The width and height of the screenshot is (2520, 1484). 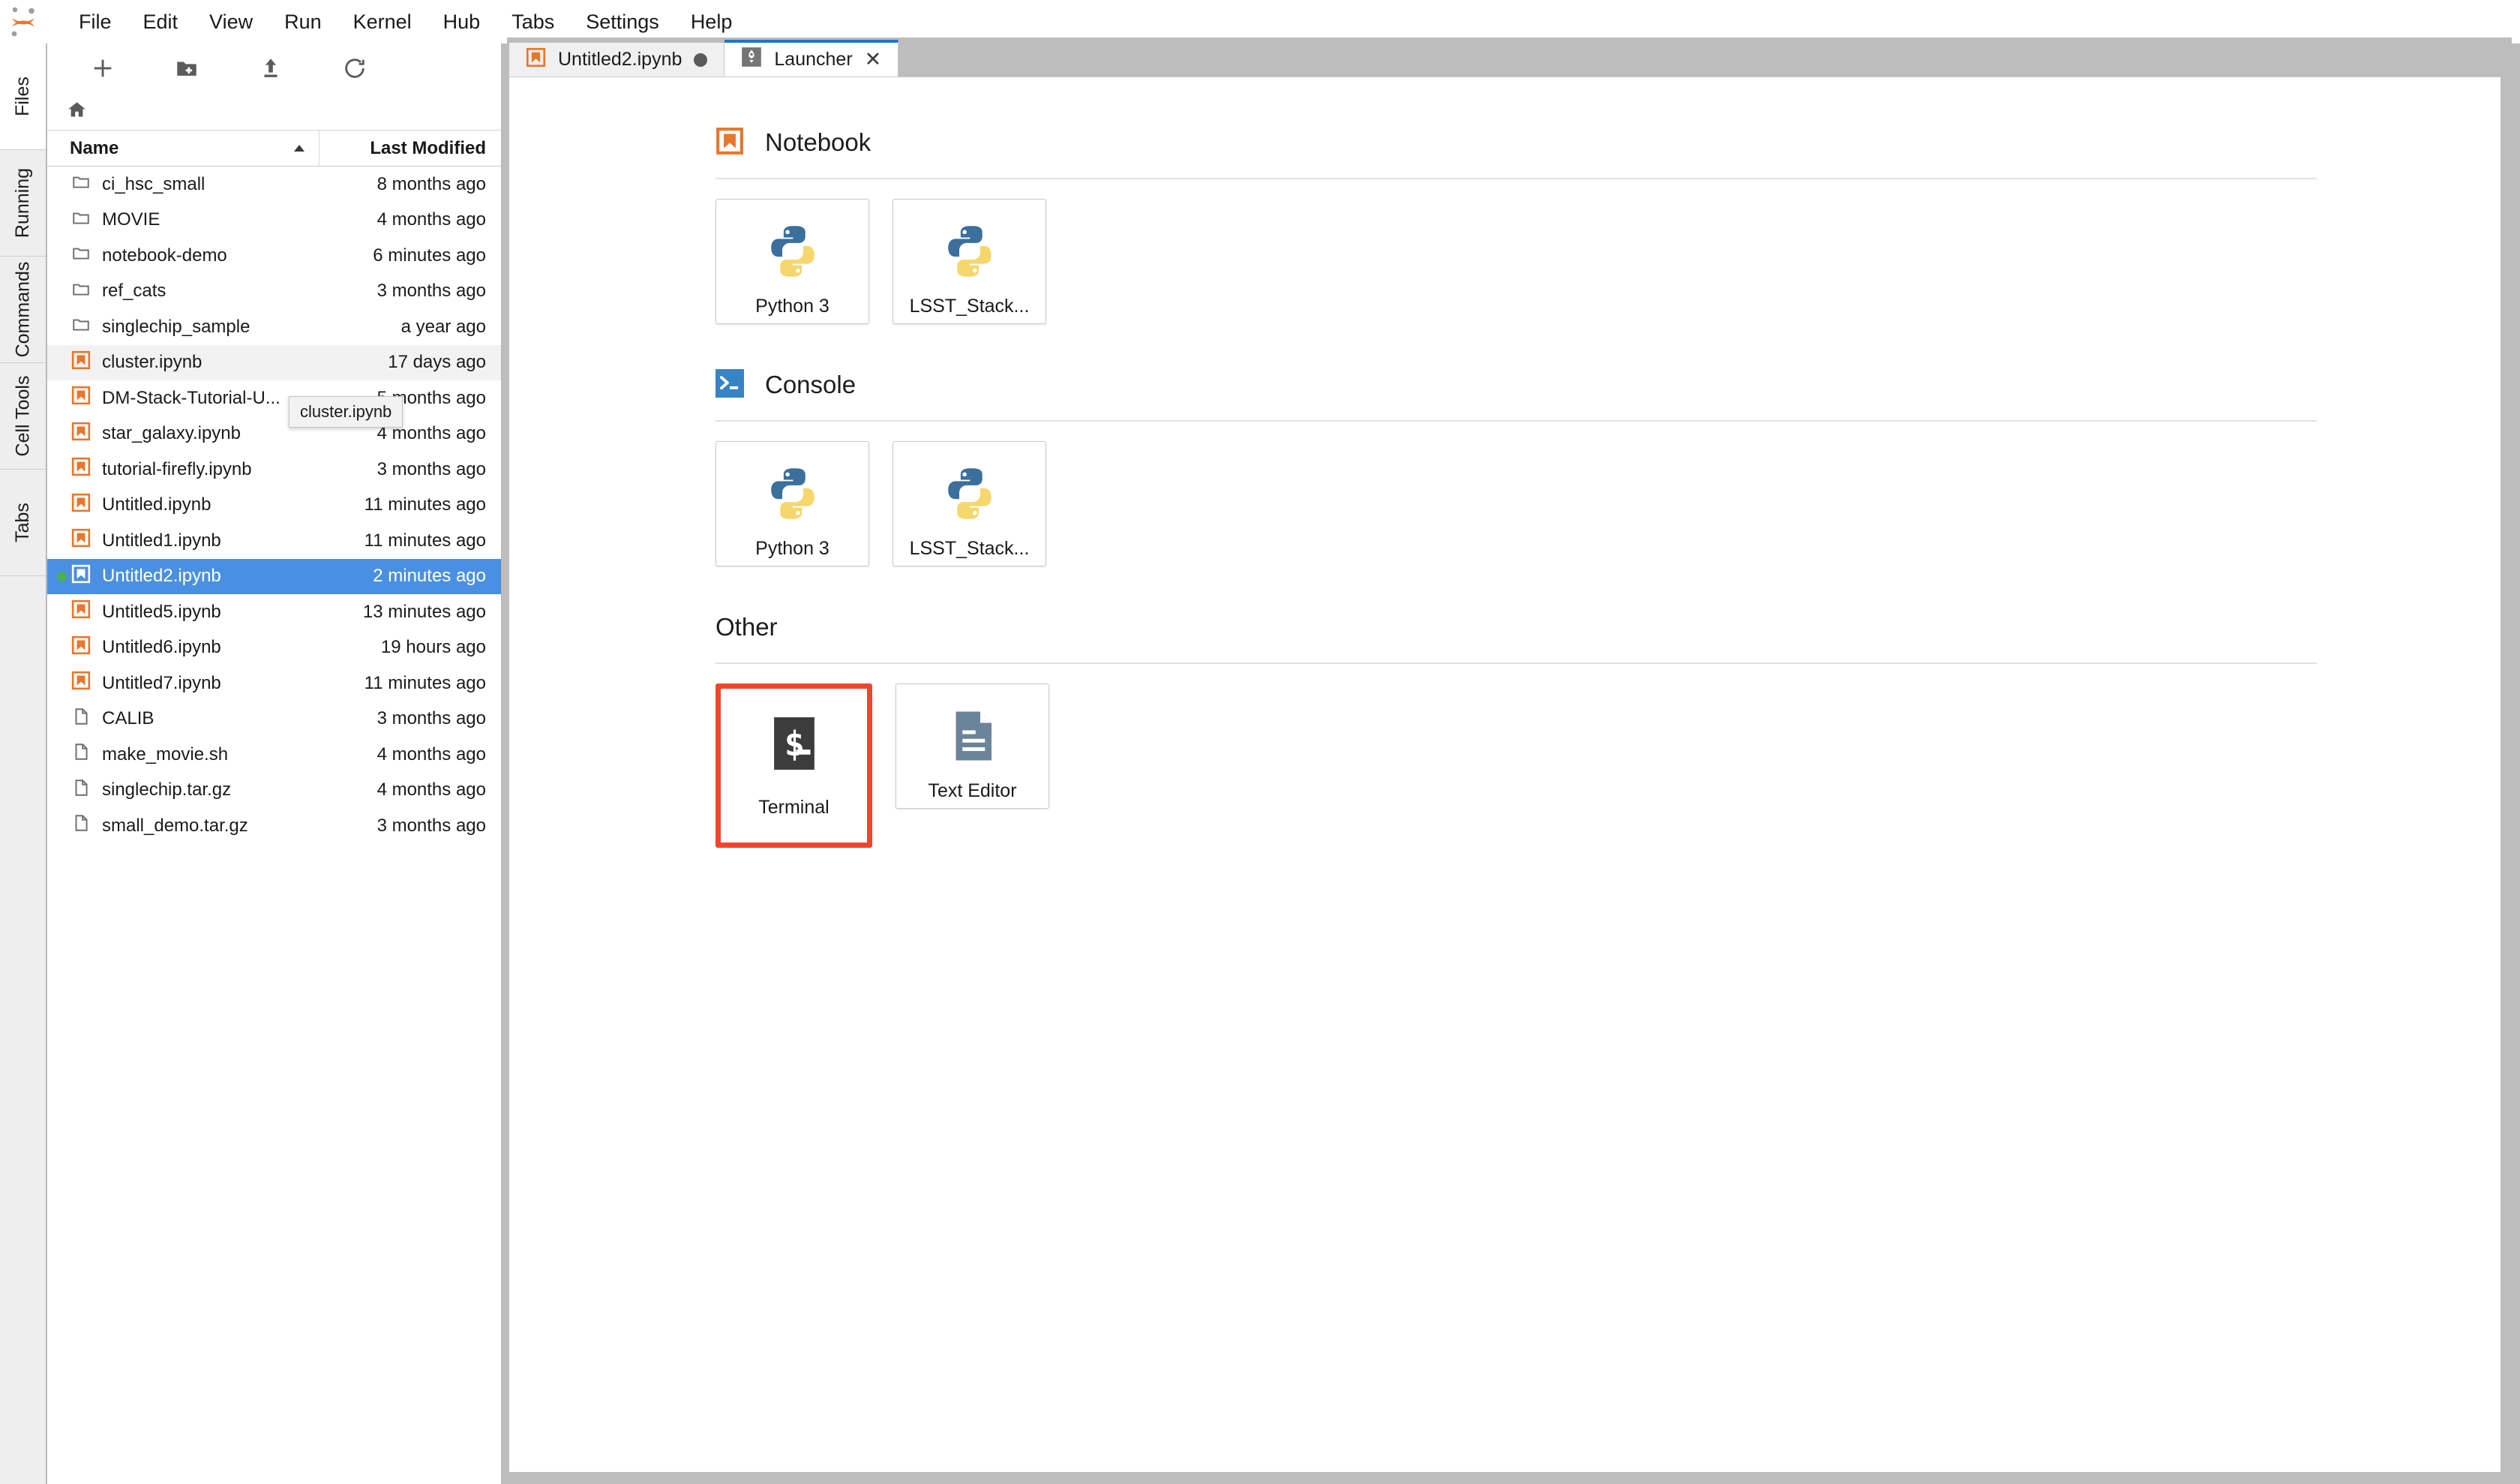 What do you see at coordinates (425, 504) in the screenshot?
I see `file-modified-label: 11 minutes ago` at bounding box center [425, 504].